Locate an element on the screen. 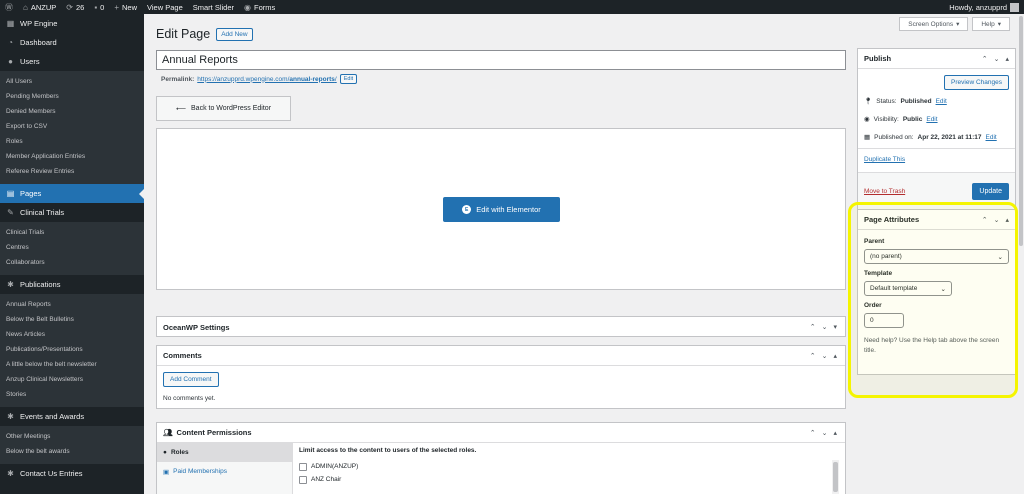 The image size is (1024, 494). smart-slider-link: Smart Slider is located at coordinates (213, 7).